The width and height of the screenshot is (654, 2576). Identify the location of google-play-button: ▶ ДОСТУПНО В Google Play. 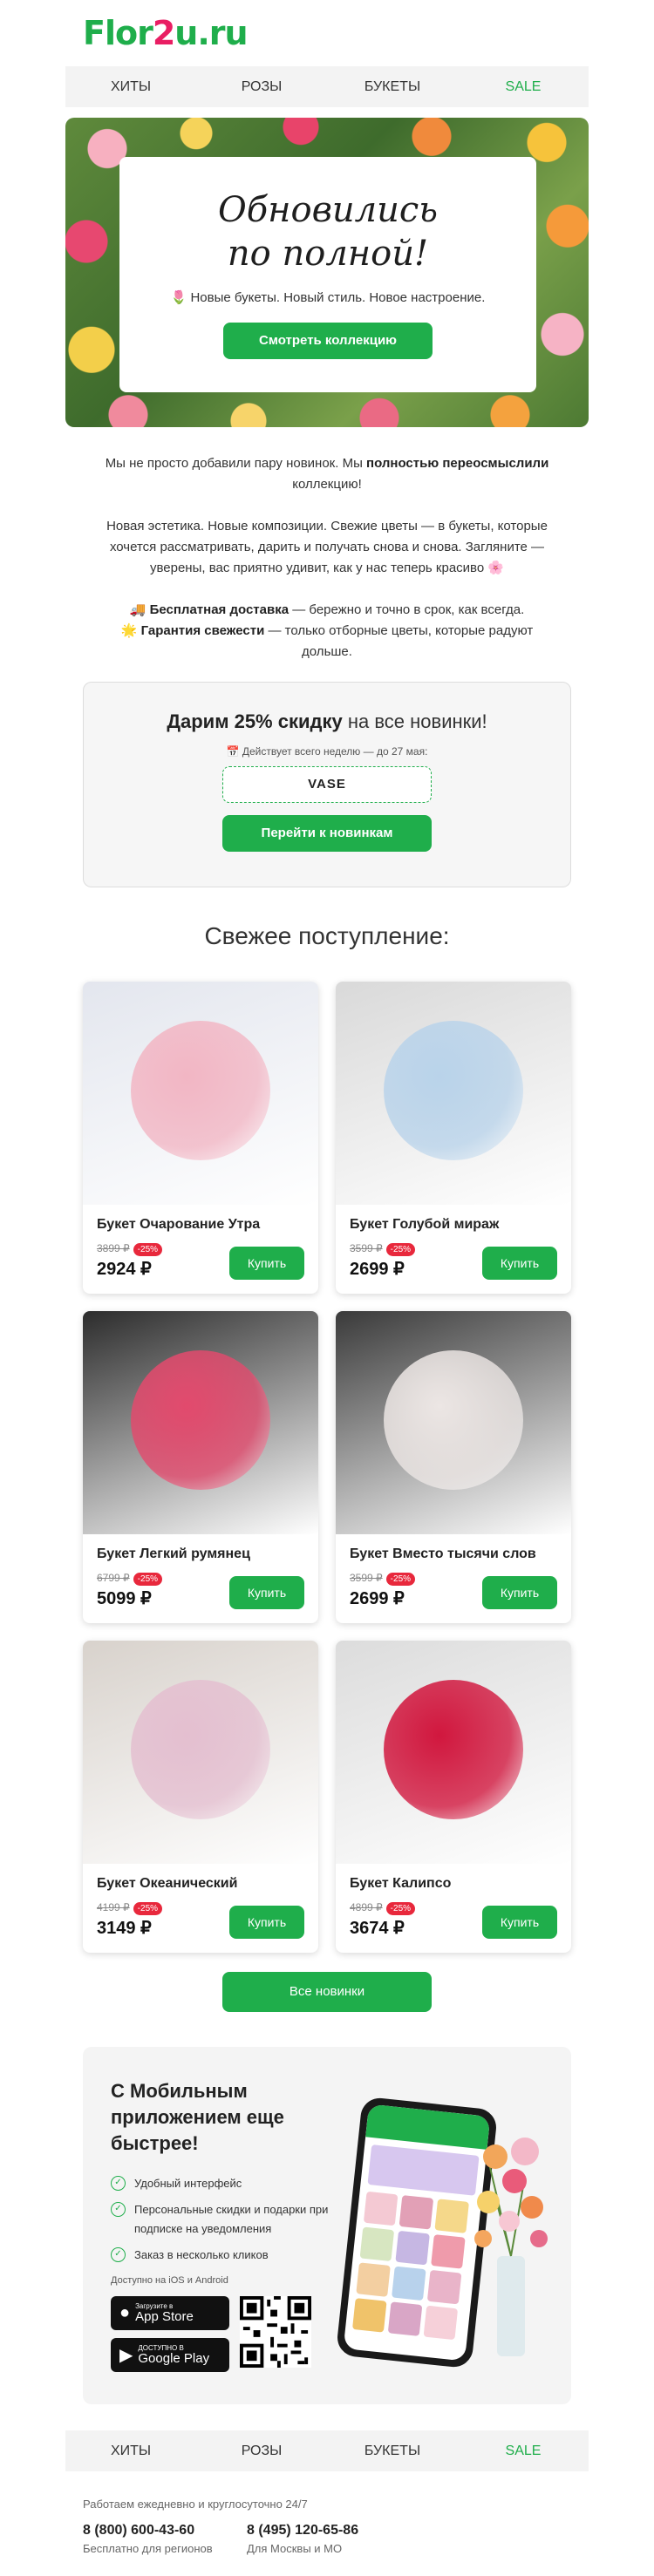
(170, 2355).